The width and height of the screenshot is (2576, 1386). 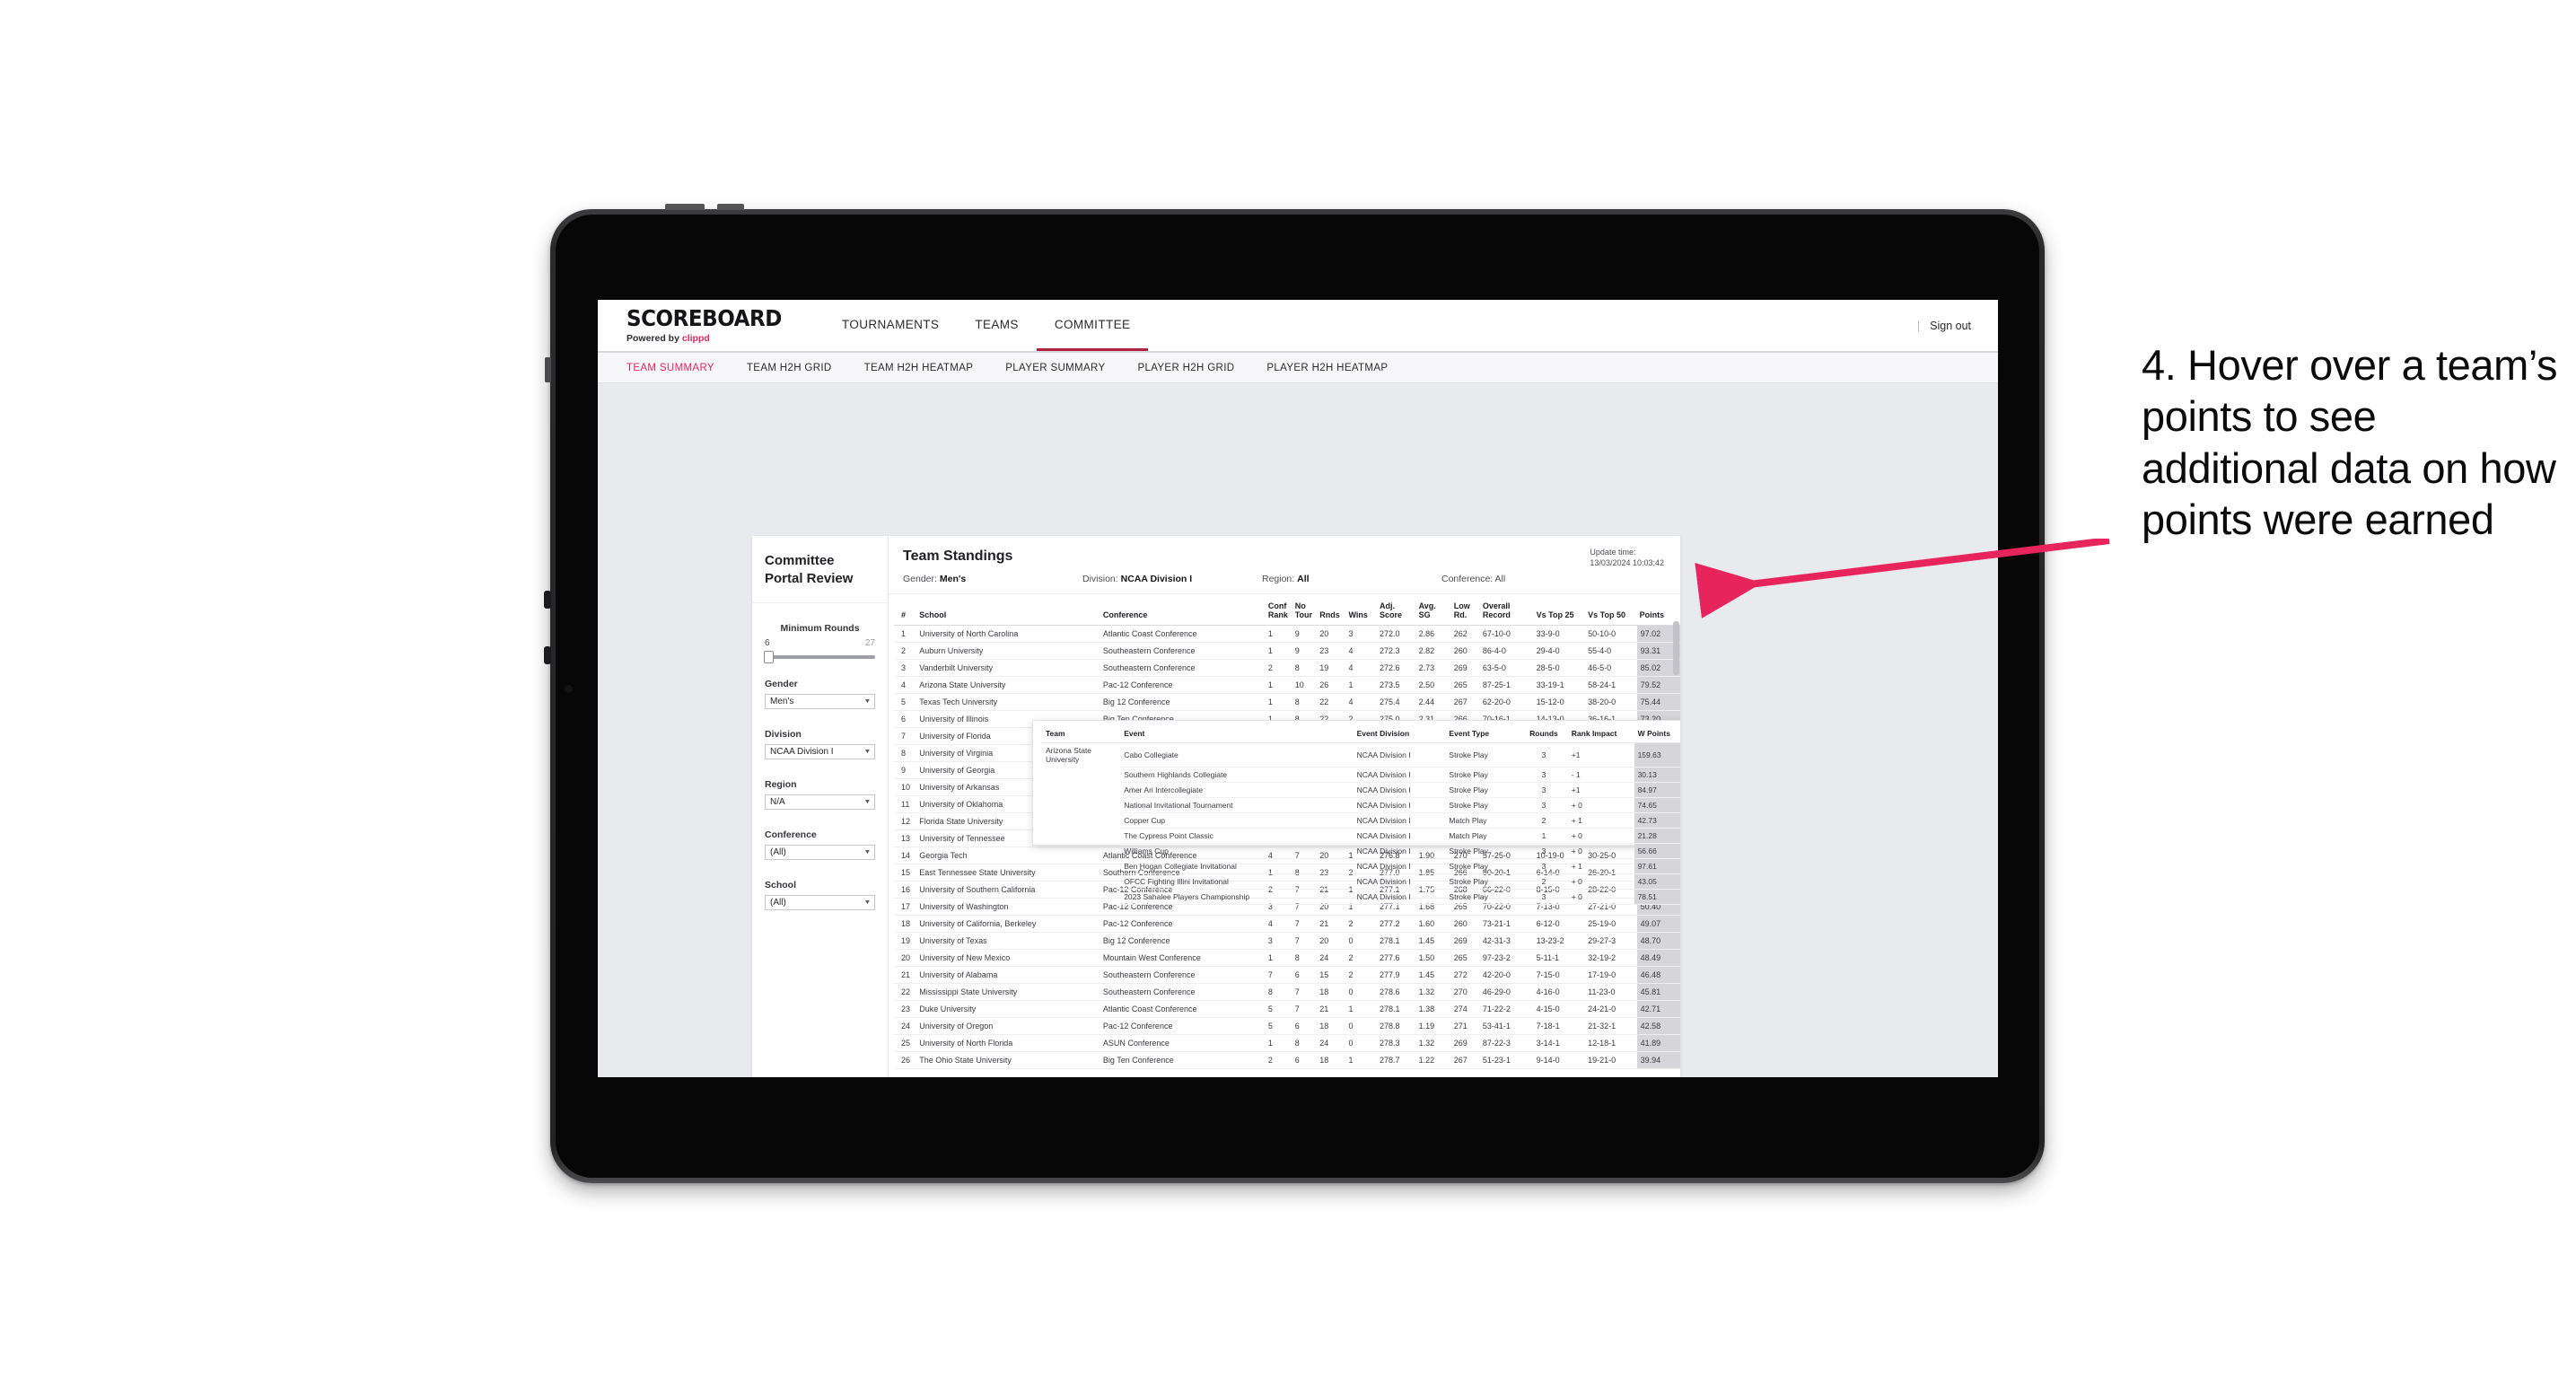 What do you see at coordinates (1611, 976) in the screenshot?
I see `cell-t50: 17-19-0` at bounding box center [1611, 976].